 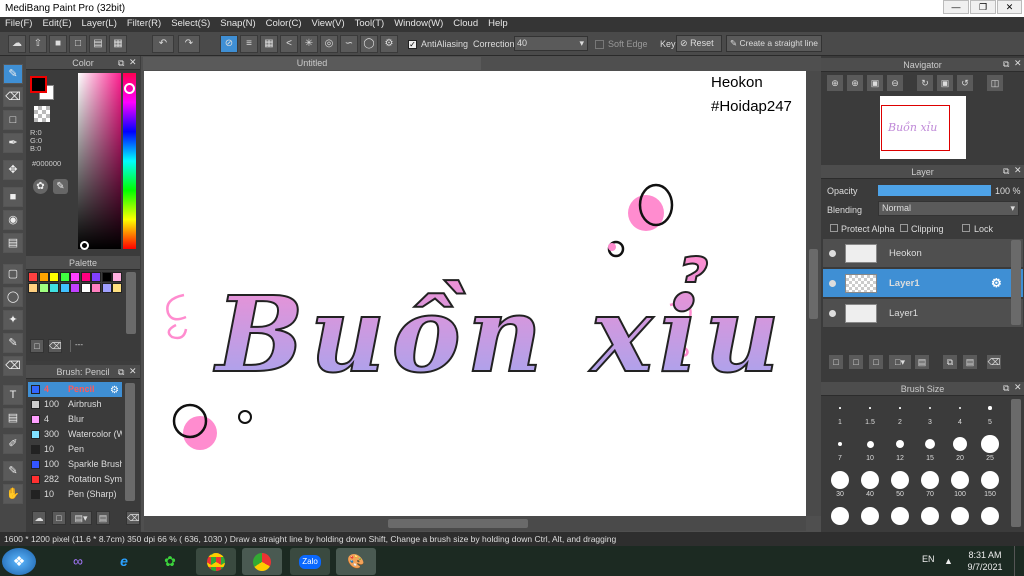 What do you see at coordinates (990, 487) in the screenshot?
I see `brush-size-option: 150` at bounding box center [990, 487].